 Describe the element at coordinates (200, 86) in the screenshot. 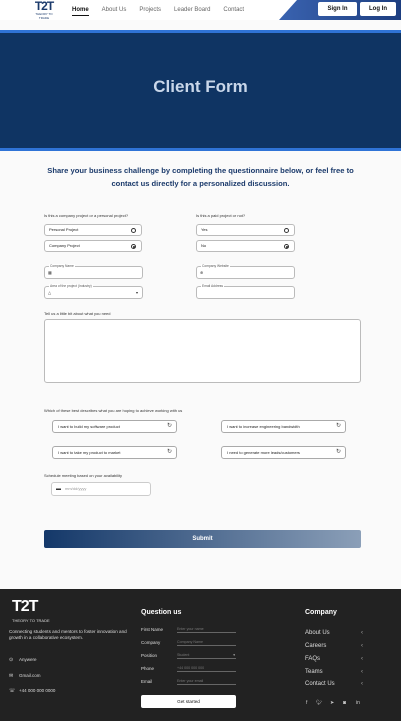

I see `page-title: Client Form` at that location.